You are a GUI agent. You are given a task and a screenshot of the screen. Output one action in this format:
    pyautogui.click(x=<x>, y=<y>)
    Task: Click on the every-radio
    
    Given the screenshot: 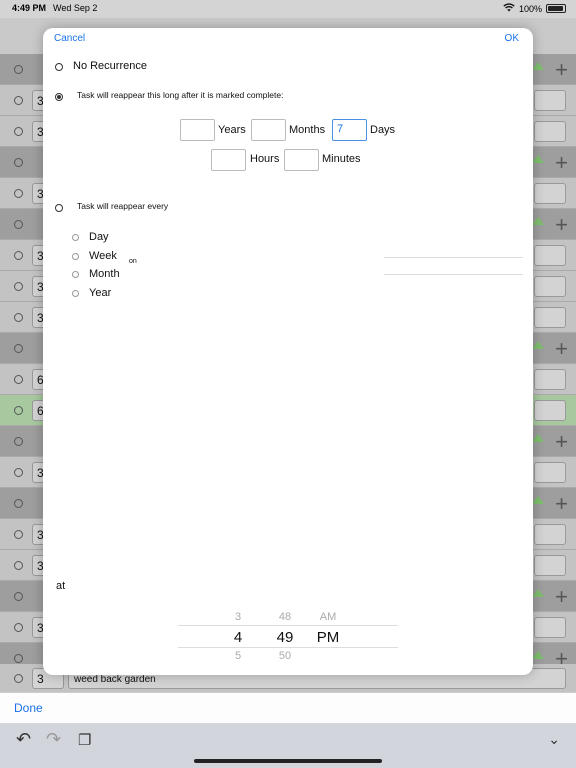 What is the action you would take?
    pyautogui.click(x=59, y=208)
    